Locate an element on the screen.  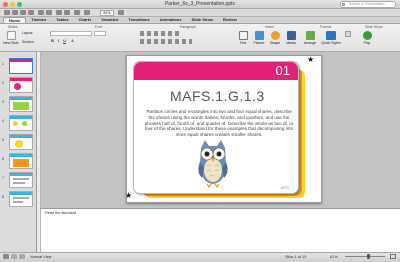
shape-button: Shape is located at coordinates (275, 38).